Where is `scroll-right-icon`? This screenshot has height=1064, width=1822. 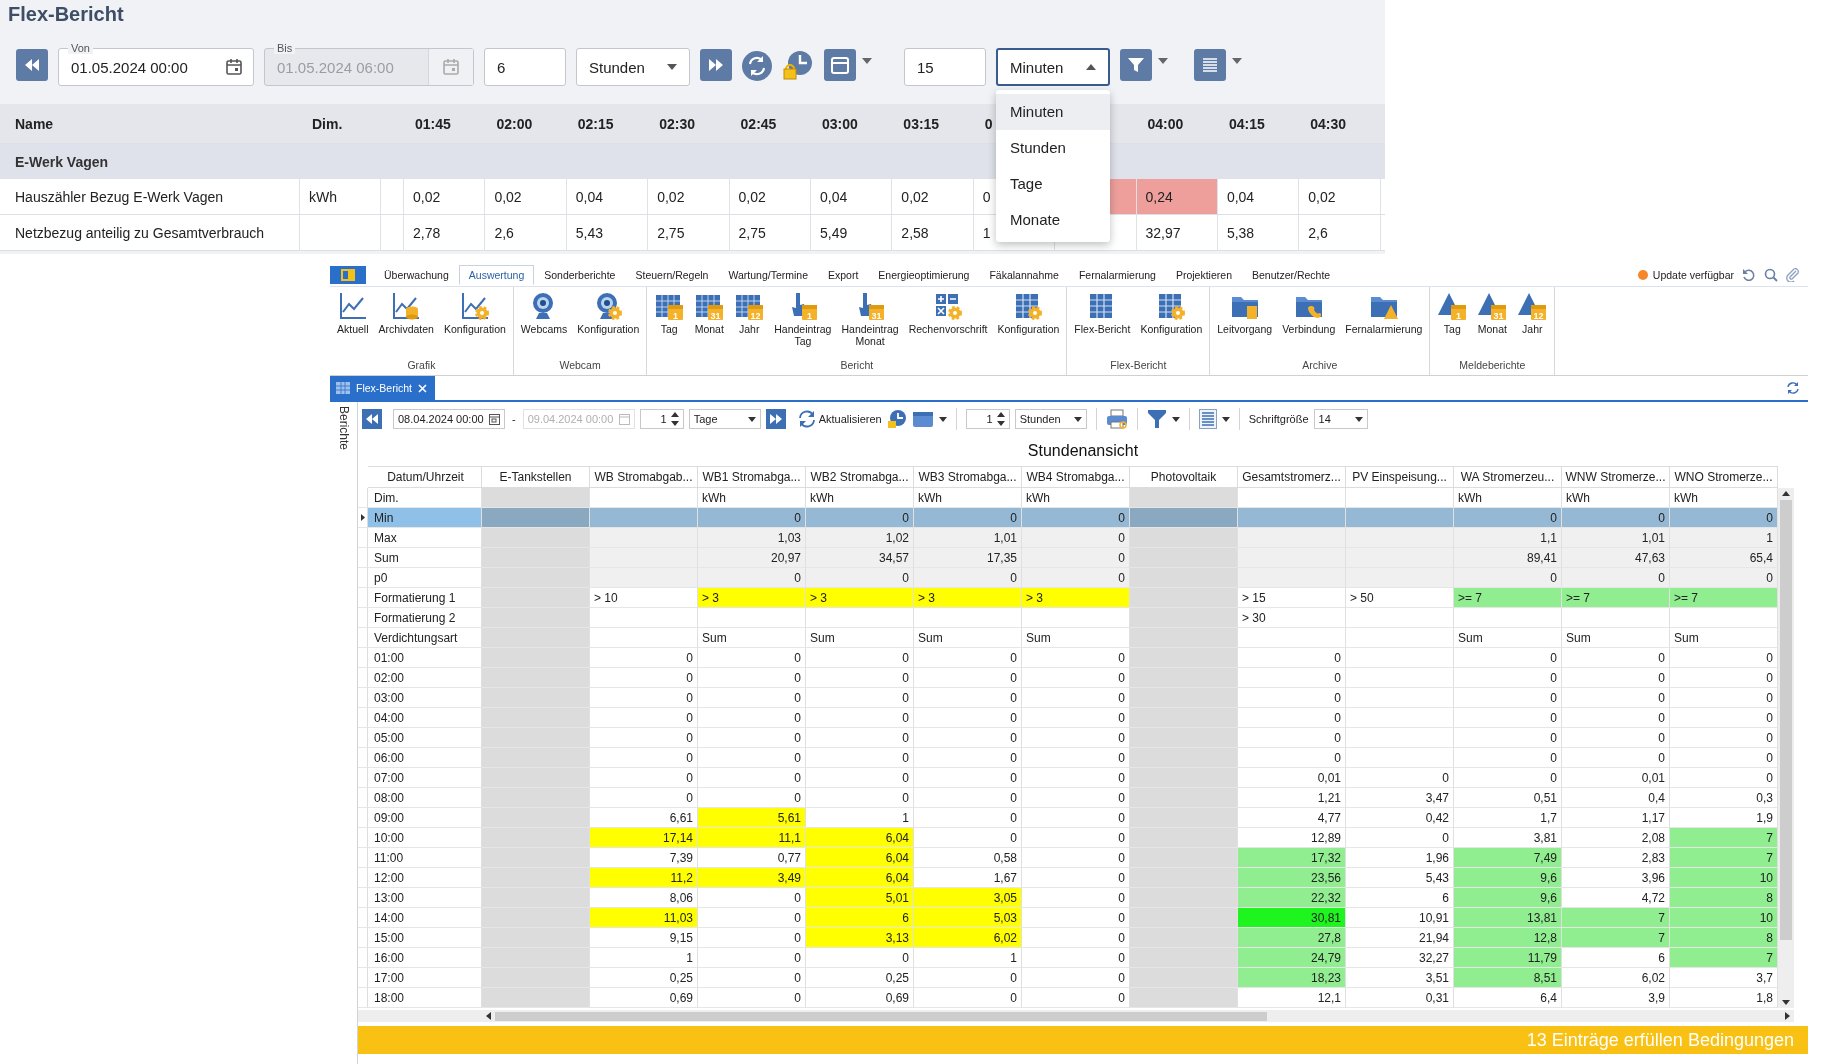
scroll-right-icon is located at coordinates (1787, 1016).